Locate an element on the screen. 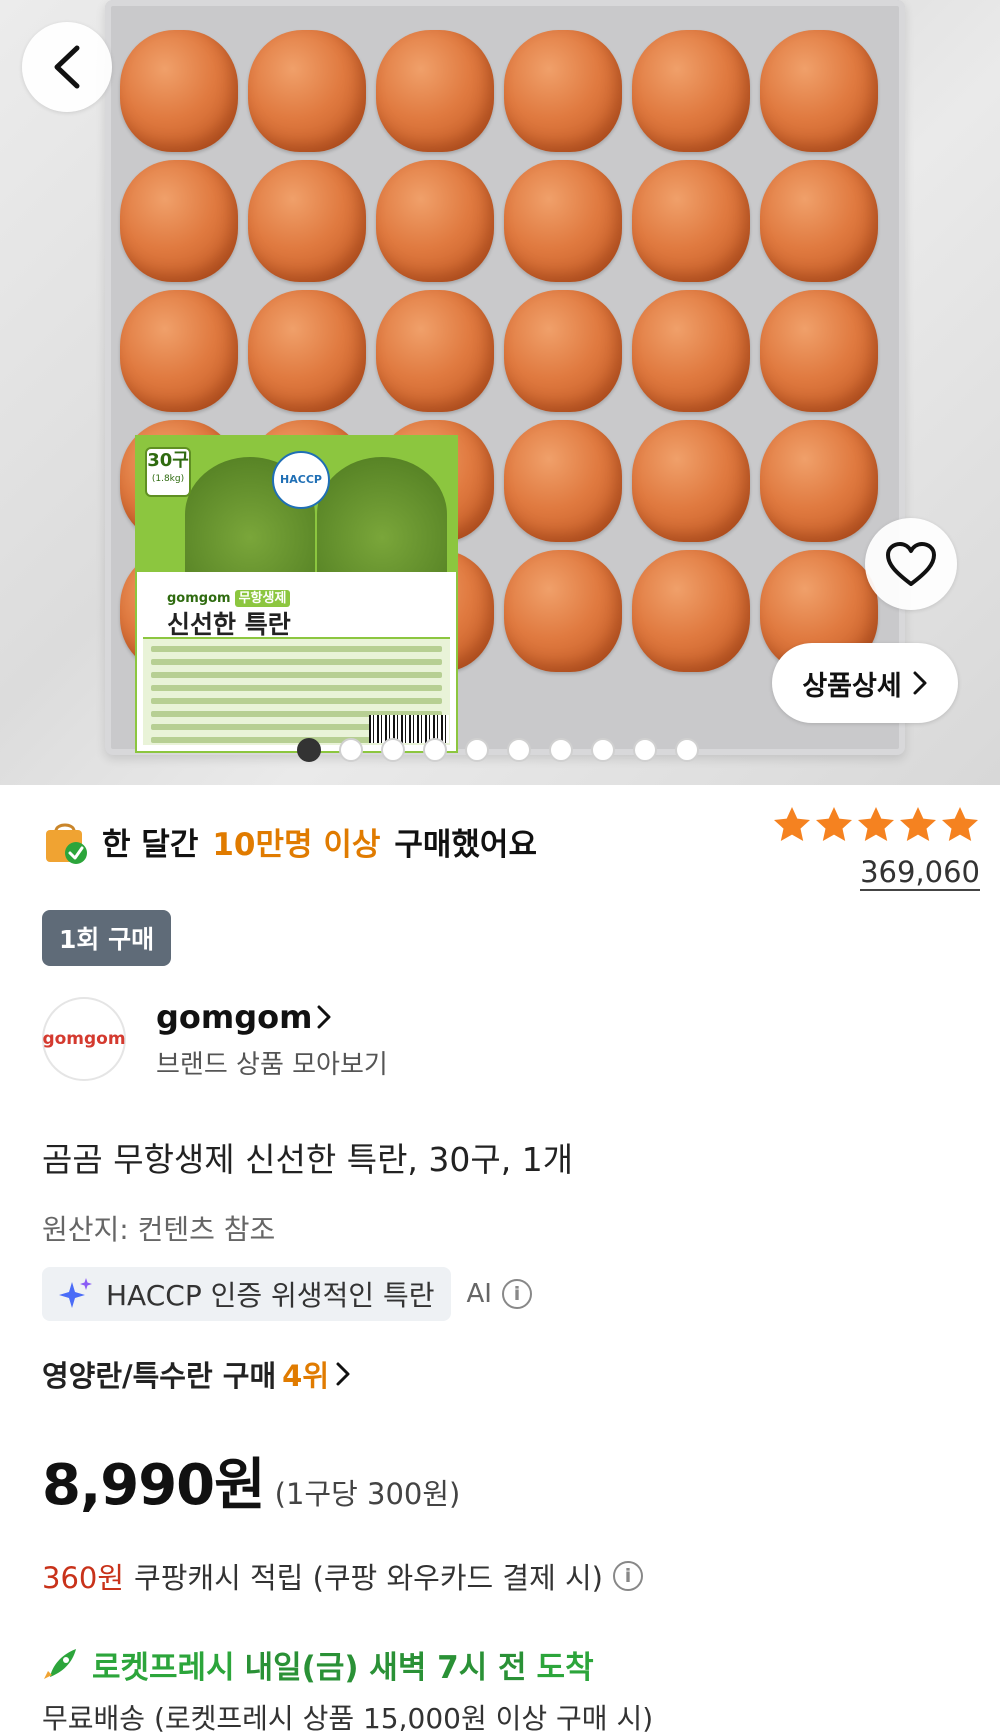 This screenshot has width=1000, height=1735. shopping-bag-check-icon is located at coordinates (66, 843).